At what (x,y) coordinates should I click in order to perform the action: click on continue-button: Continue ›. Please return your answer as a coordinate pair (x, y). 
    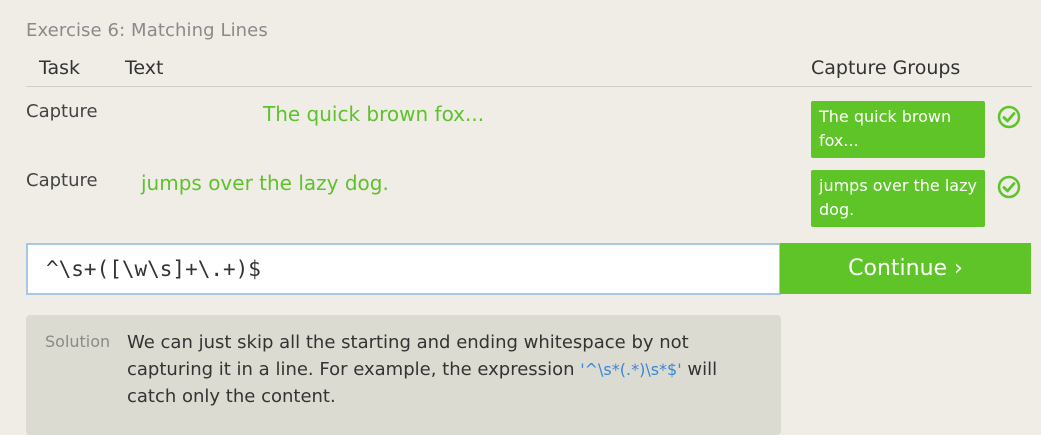
    Looking at the image, I should click on (905, 268).